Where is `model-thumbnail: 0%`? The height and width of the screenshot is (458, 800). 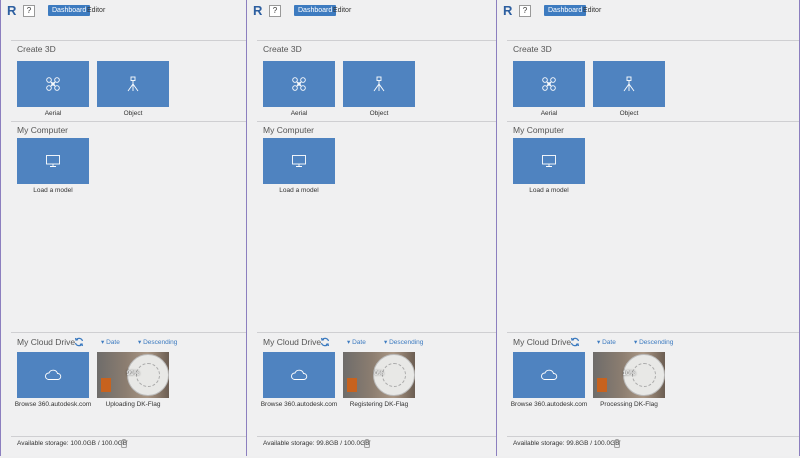
model-thumbnail: 0% is located at coordinates (379, 375).